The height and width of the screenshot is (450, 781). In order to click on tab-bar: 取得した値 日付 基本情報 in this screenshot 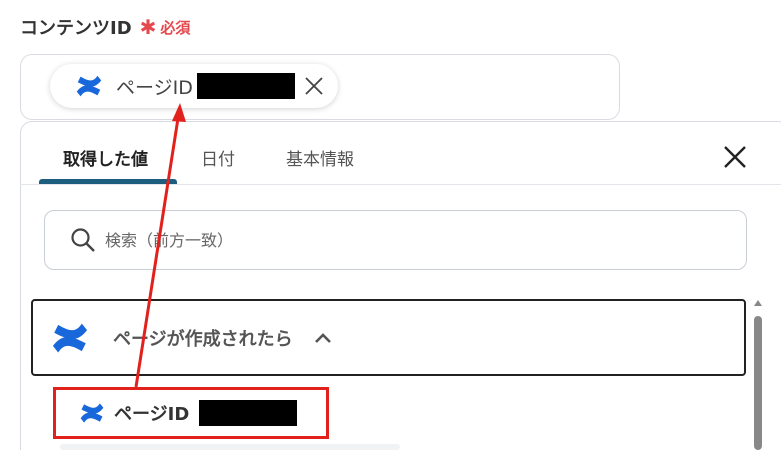, I will do `click(400, 153)`.